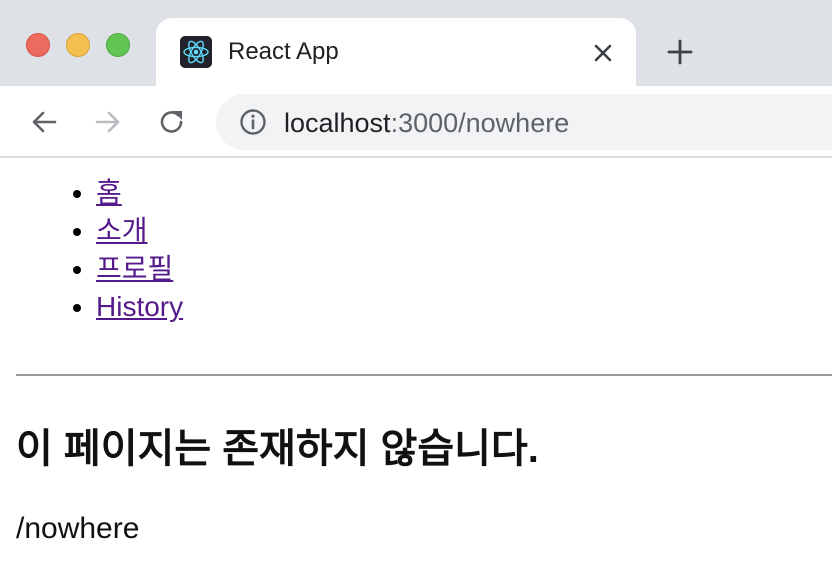  What do you see at coordinates (109, 192) in the screenshot?
I see `nav-link-home: 홈` at bounding box center [109, 192].